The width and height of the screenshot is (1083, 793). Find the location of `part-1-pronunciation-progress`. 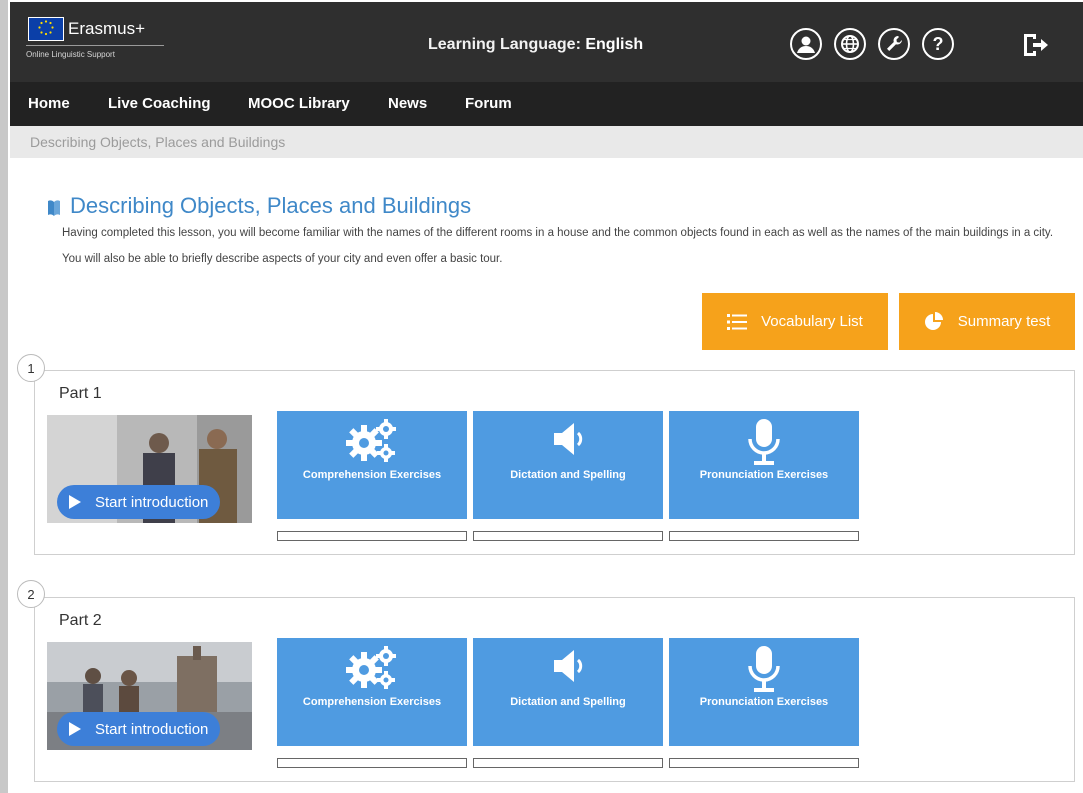

part-1-pronunciation-progress is located at coordinates (764, 536).